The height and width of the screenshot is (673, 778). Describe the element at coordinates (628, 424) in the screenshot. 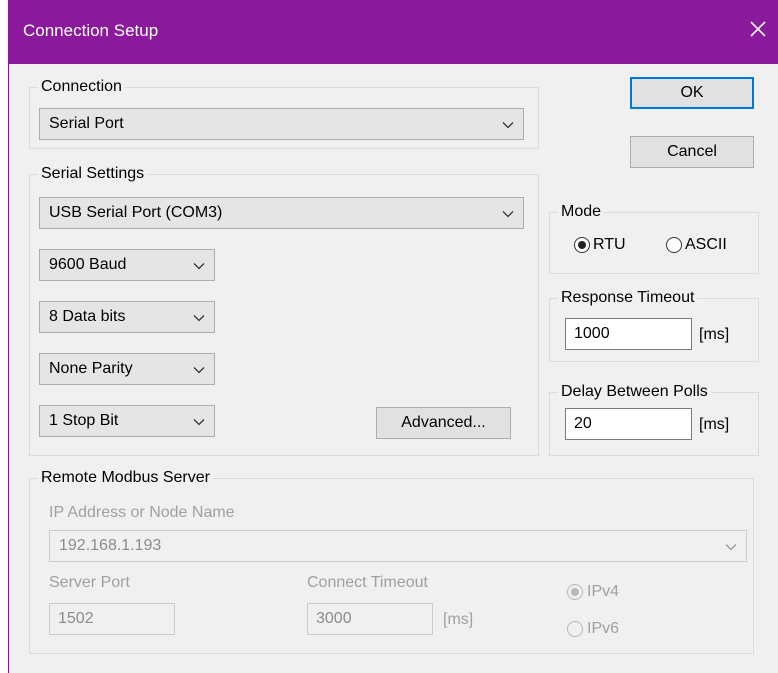

I see `delay-between-polls-input: 20` at that location.